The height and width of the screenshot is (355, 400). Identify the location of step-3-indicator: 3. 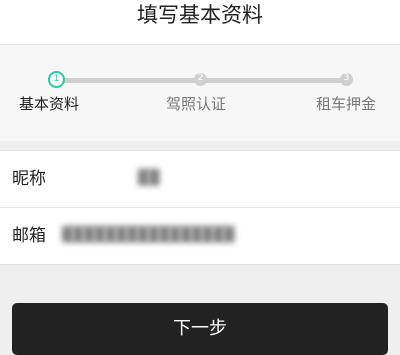
(346, 79).